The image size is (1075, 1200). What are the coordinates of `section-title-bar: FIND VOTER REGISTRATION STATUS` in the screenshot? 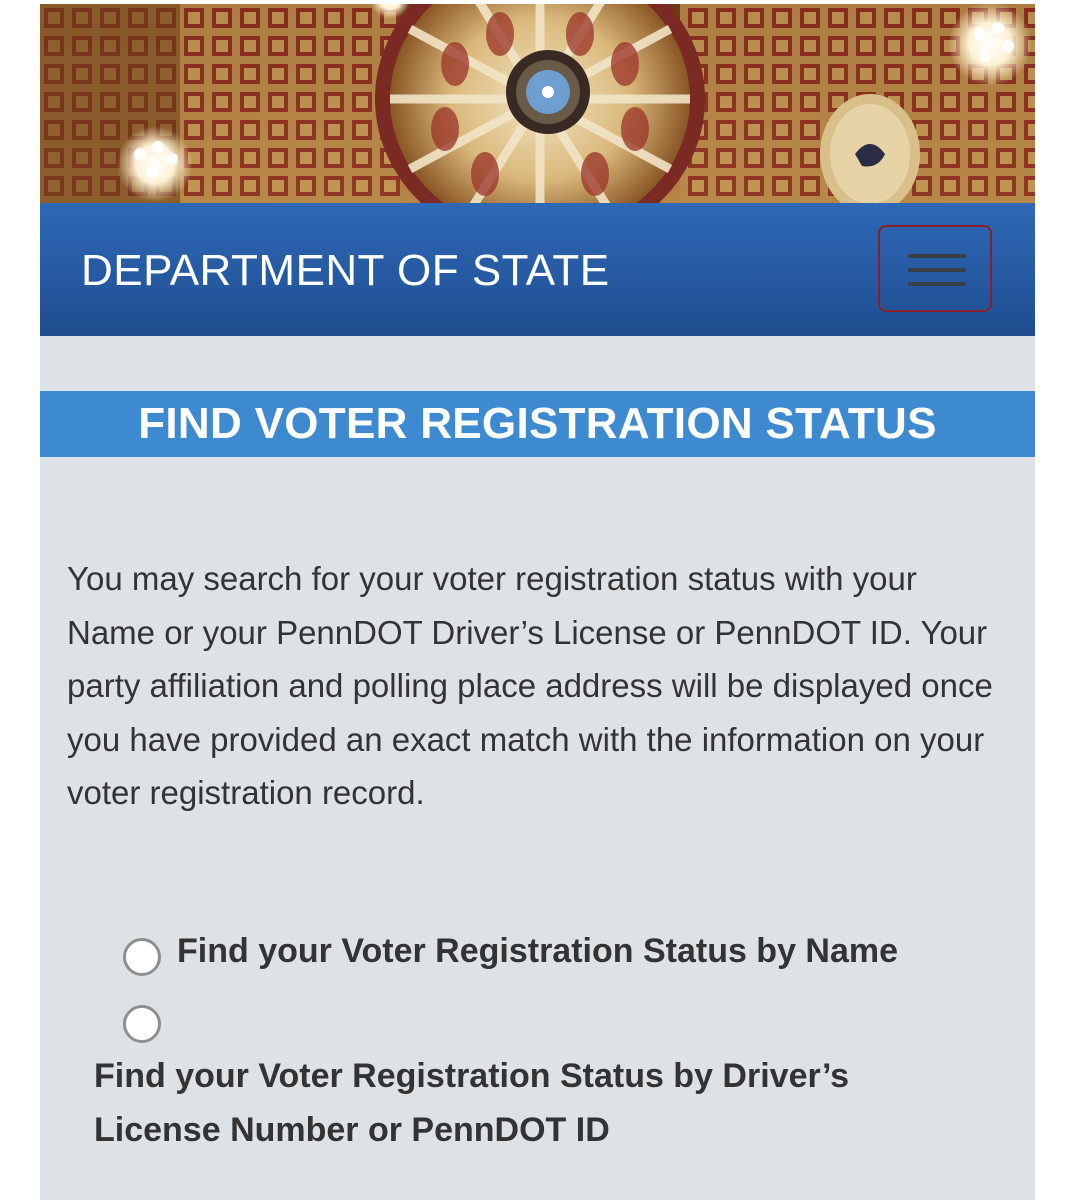 It's located at (537, 424).